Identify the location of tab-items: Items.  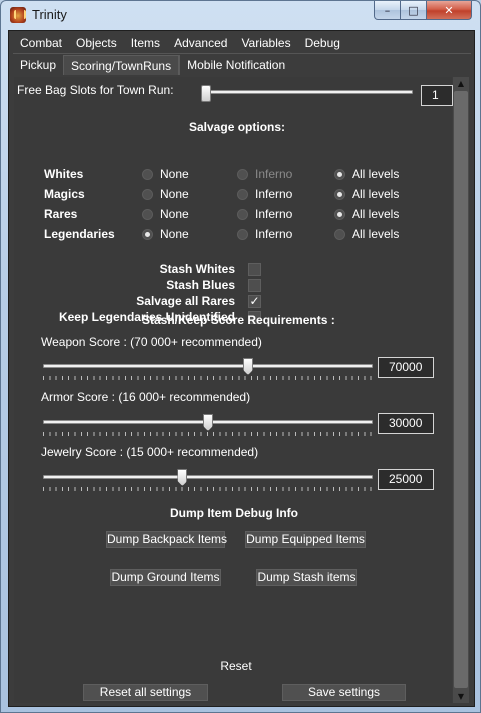
(145, 43).